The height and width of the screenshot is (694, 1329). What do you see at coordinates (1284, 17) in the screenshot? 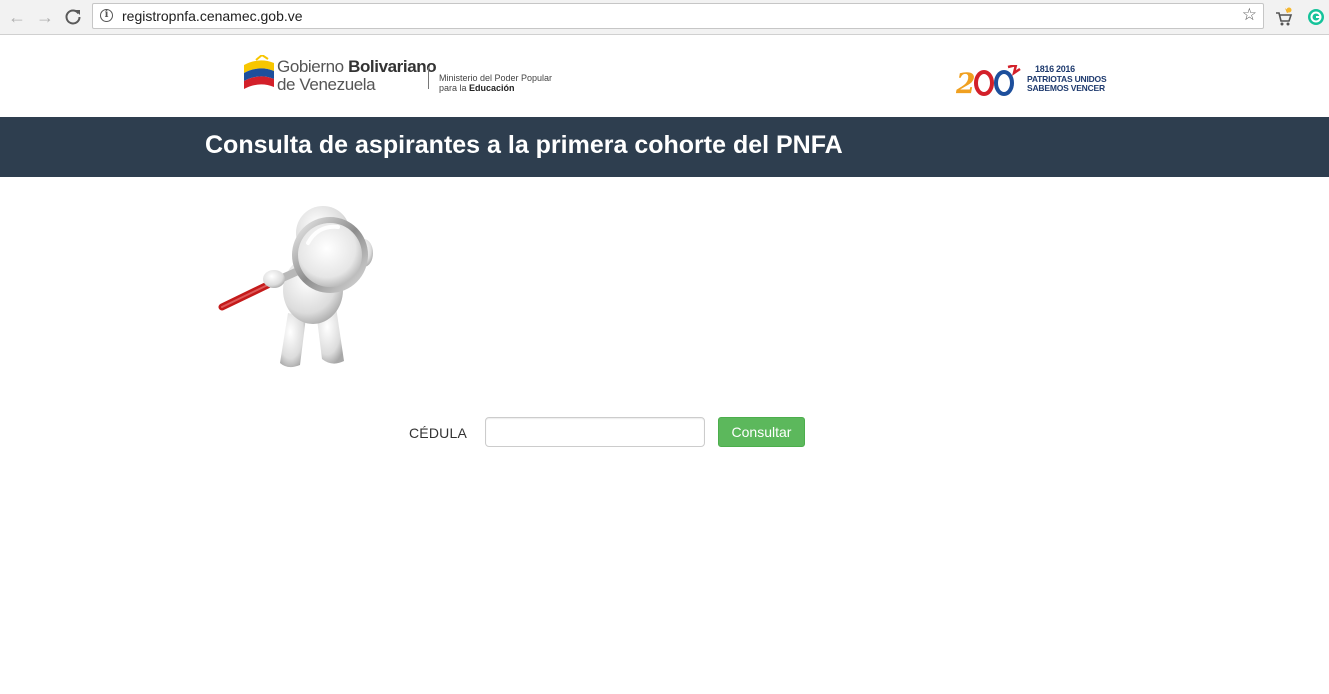
I see `shopping-cart-extension-icon` at bounding box center [1284, 17].